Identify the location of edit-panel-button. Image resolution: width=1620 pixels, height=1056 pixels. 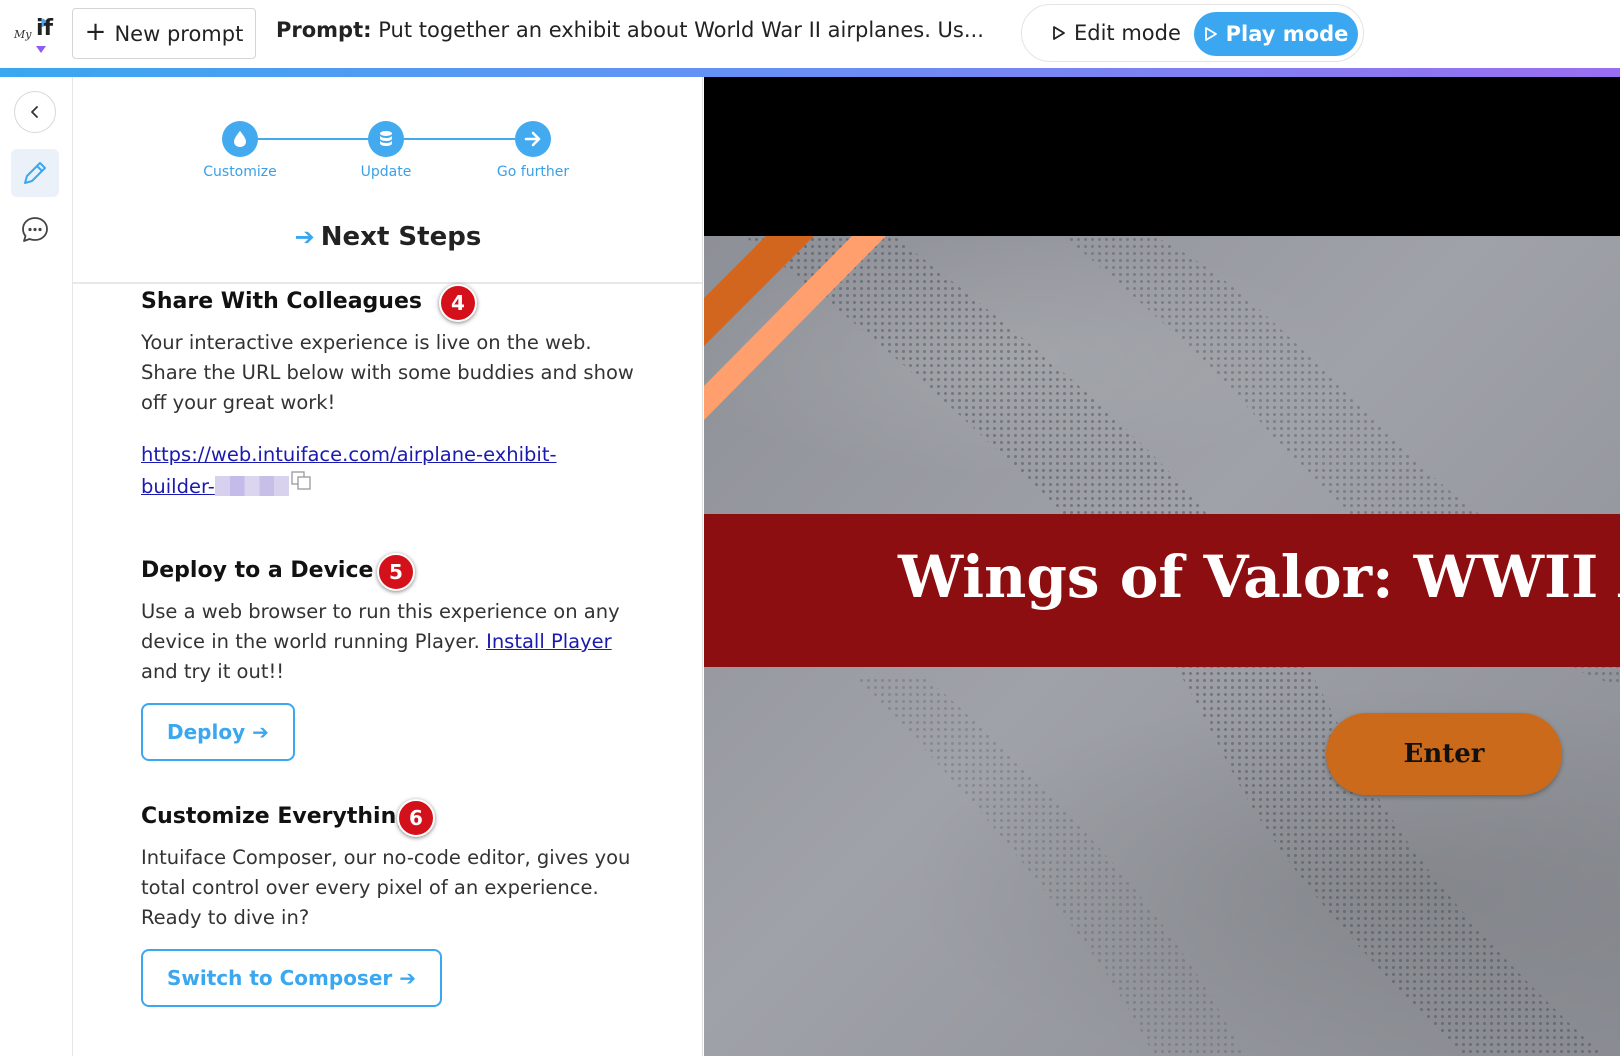
(35, 173).